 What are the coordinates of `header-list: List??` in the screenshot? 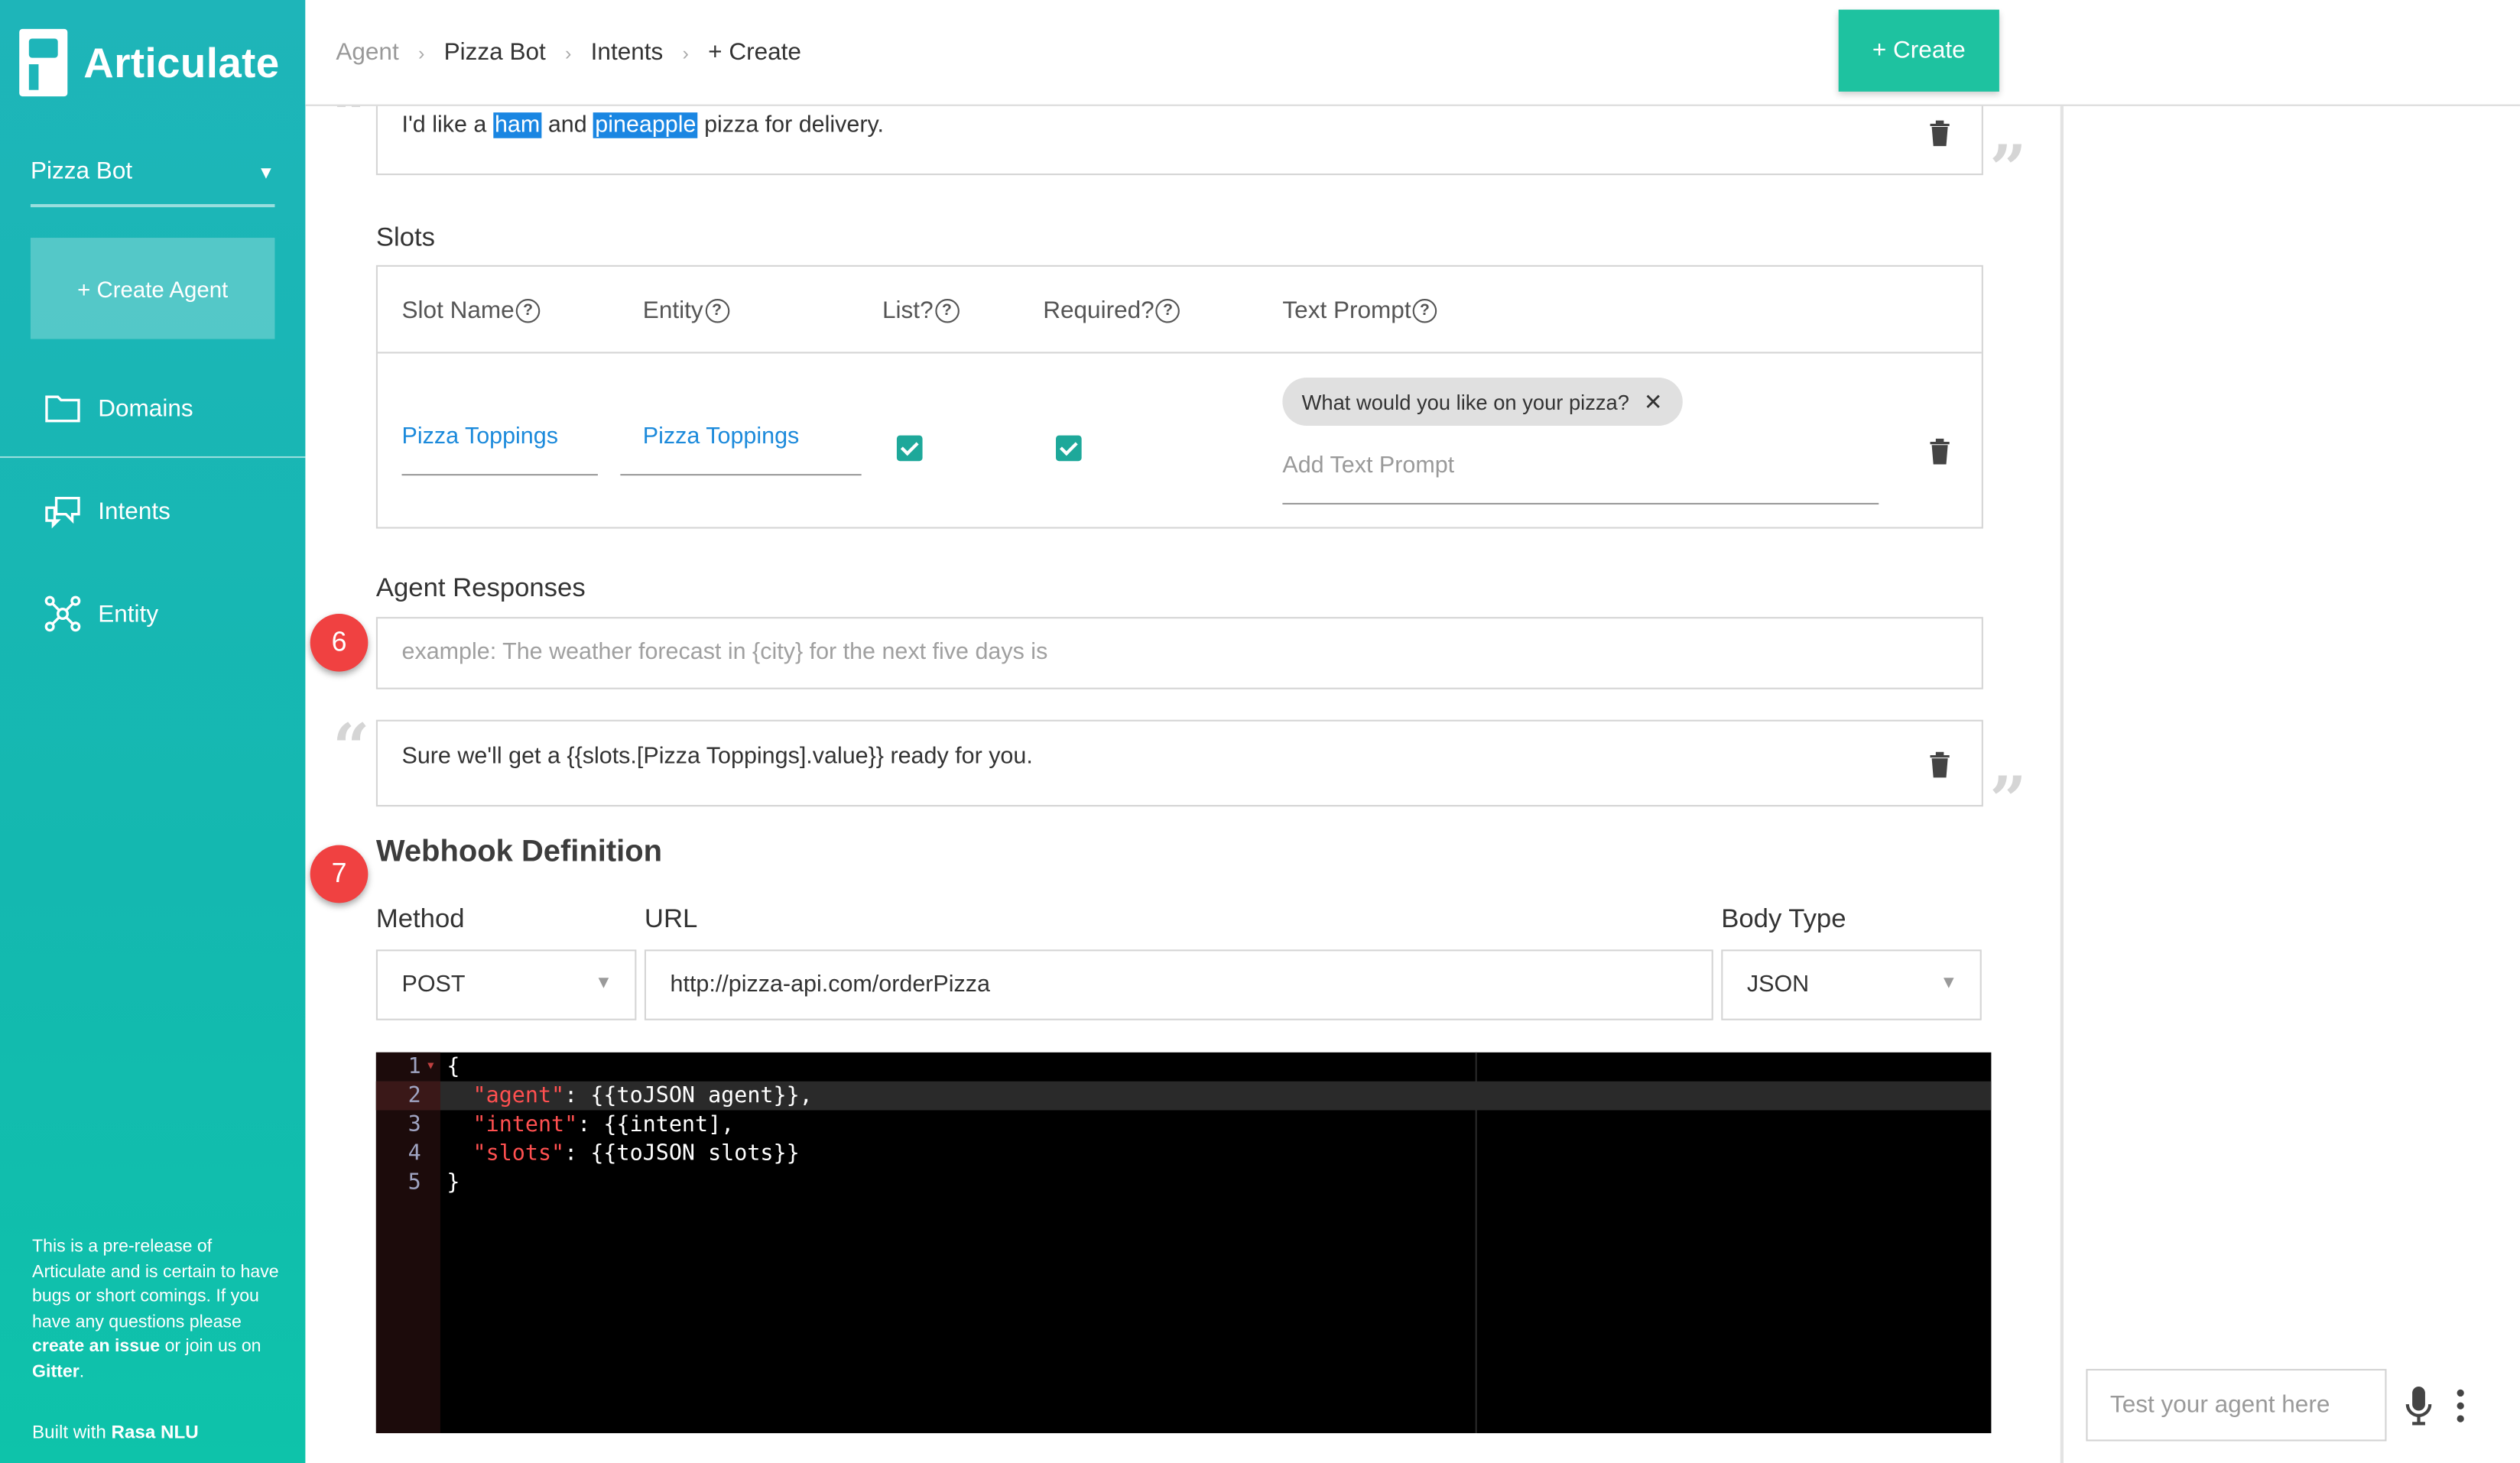 It's located at (921, 311).